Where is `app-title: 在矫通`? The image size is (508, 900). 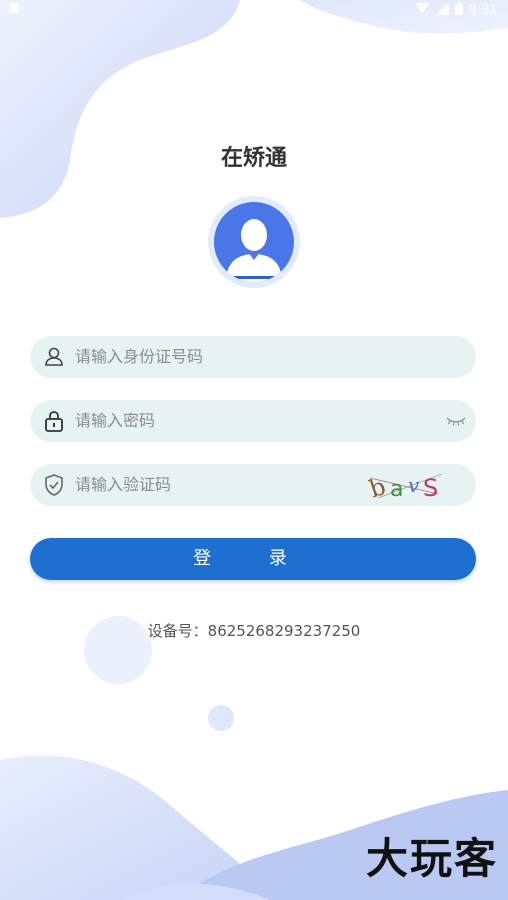 app-title: 在矫通 is located at coordinates (253, 158).